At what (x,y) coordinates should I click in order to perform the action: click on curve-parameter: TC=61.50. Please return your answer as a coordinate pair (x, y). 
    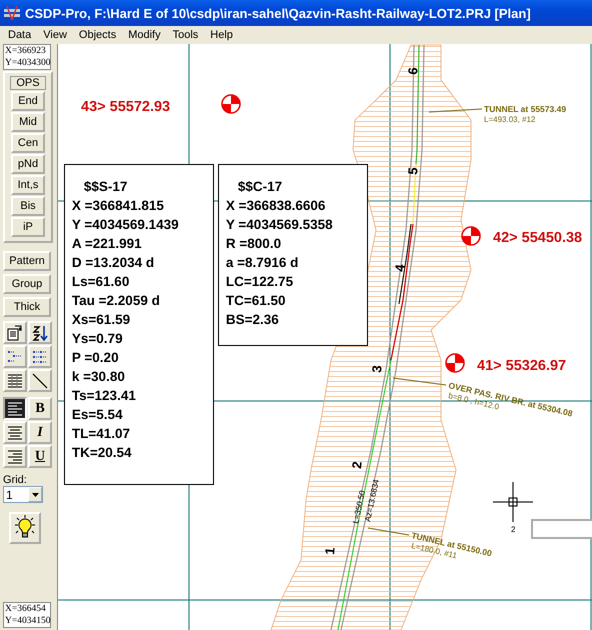
    Looking at the image, I should click on (256, 301).